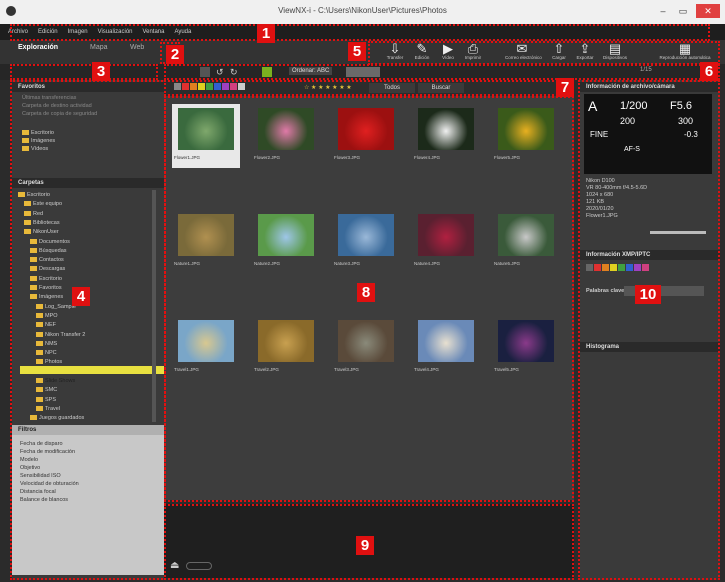 The height and width of the screenshot is (582, 725). I want to click on callout-6: 6, so click(709, 71).